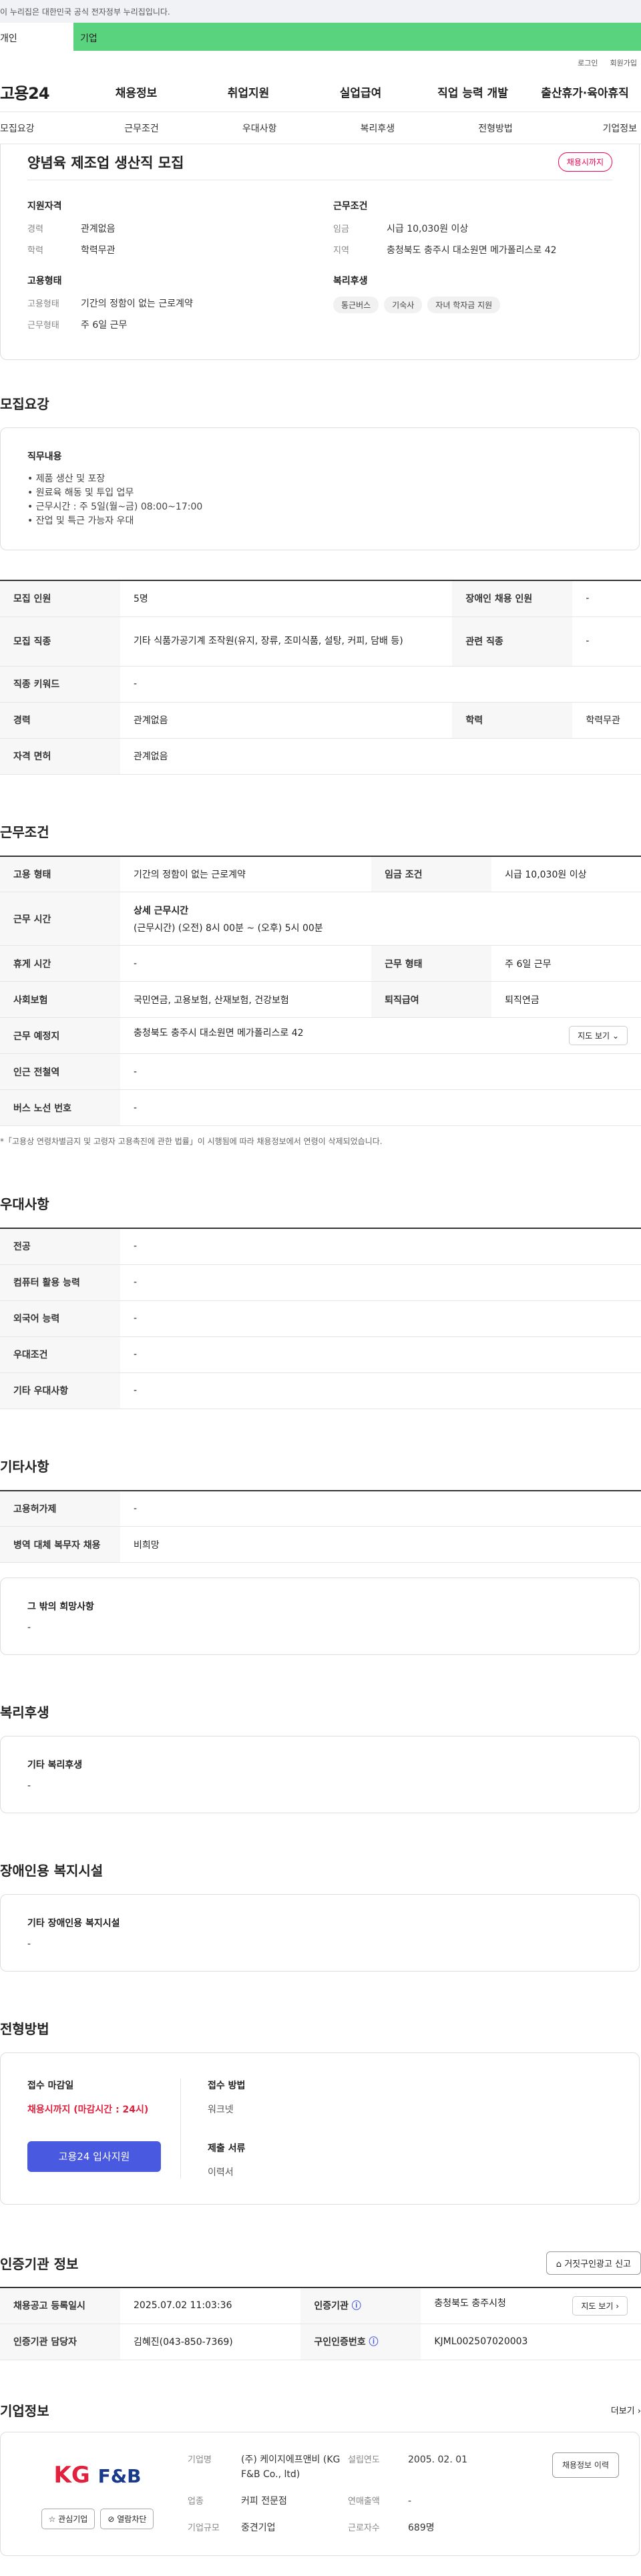 The image size is (641, 2576). I want to click on cell-label: 휴게 시간, so click(60, 963).